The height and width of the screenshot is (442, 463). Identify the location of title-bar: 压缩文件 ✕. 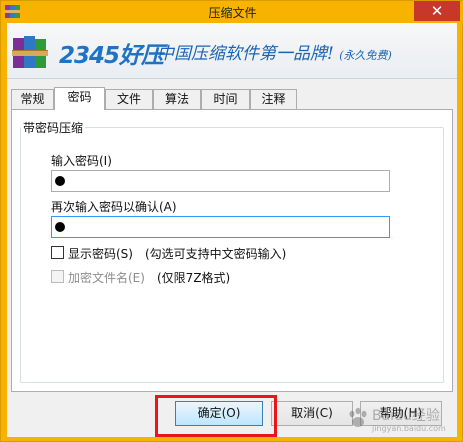
(232, 12).